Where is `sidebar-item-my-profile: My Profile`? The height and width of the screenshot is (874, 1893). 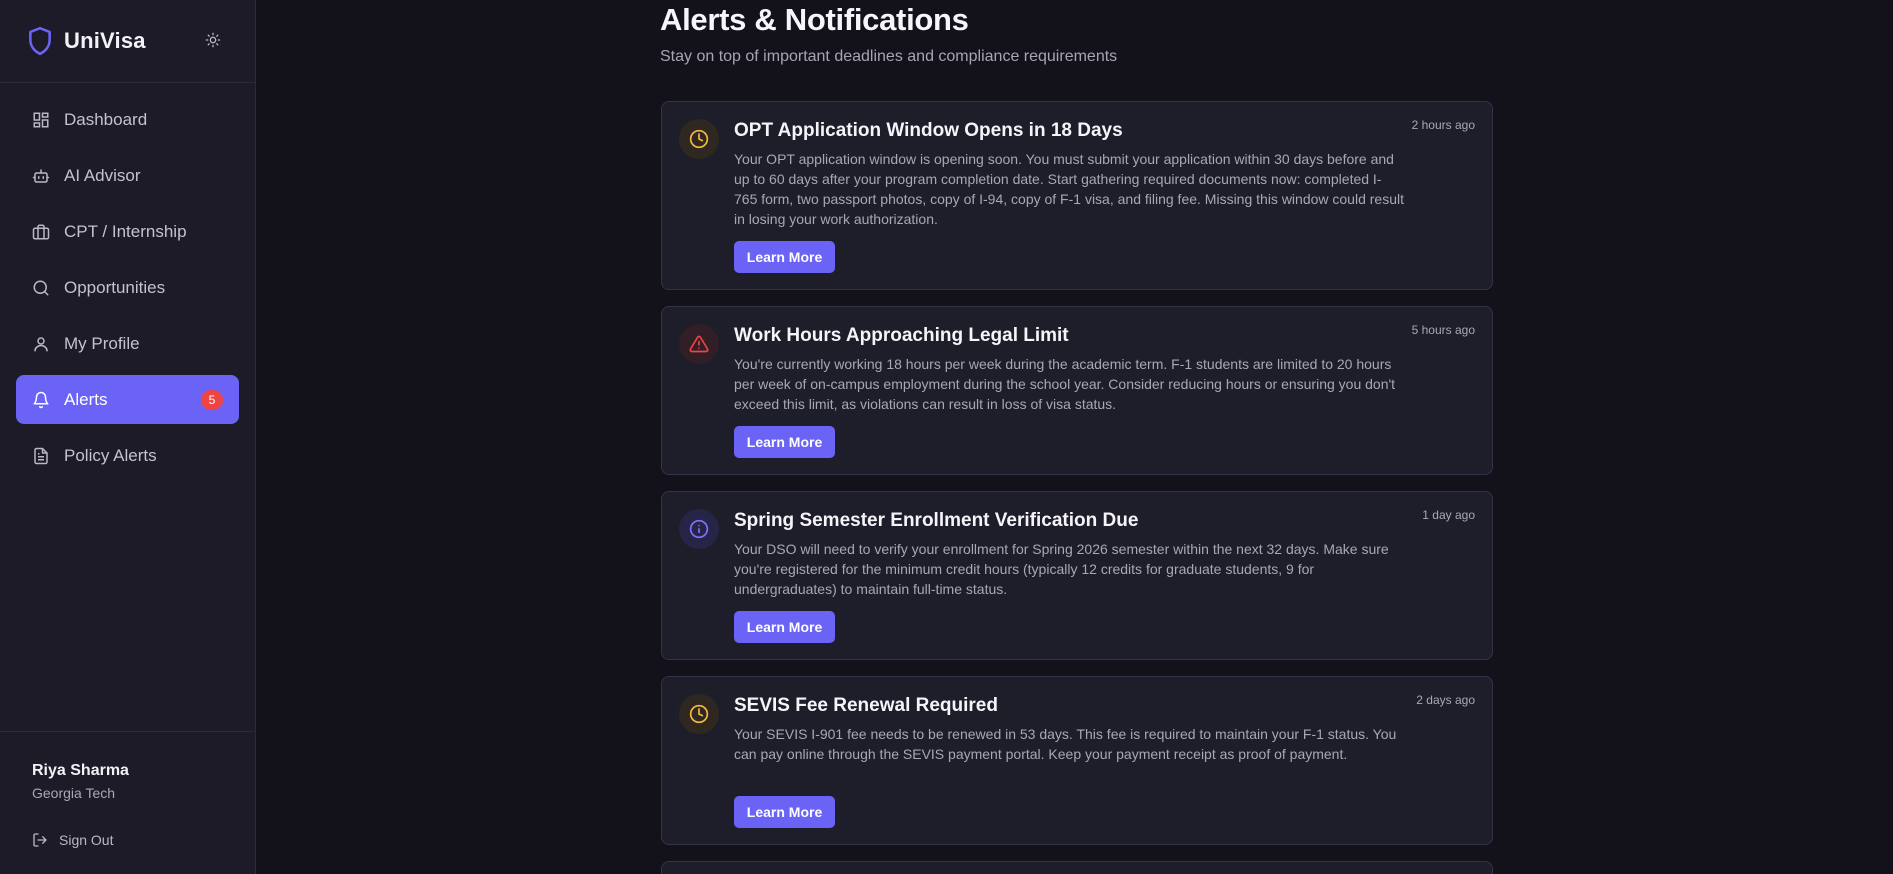
sidebar-item-my-profile: My Profile is located at coordinates (127, 343).